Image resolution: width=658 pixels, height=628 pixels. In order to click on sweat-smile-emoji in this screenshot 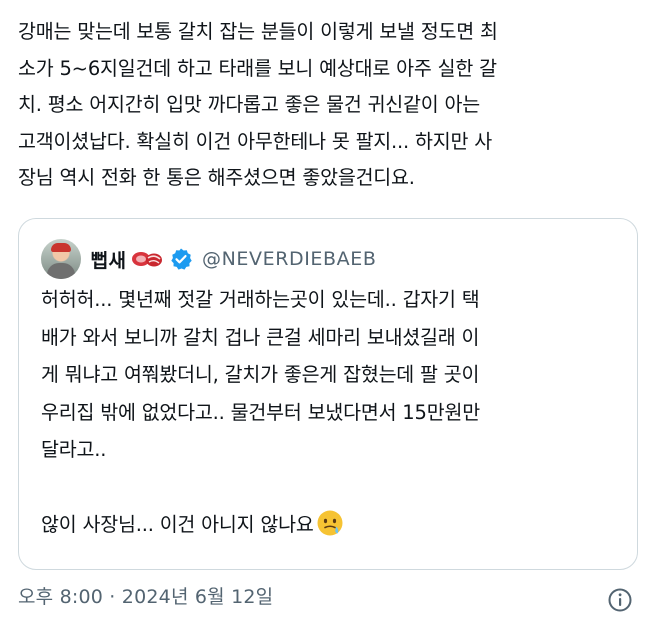, I will do `click(330, 523)`.